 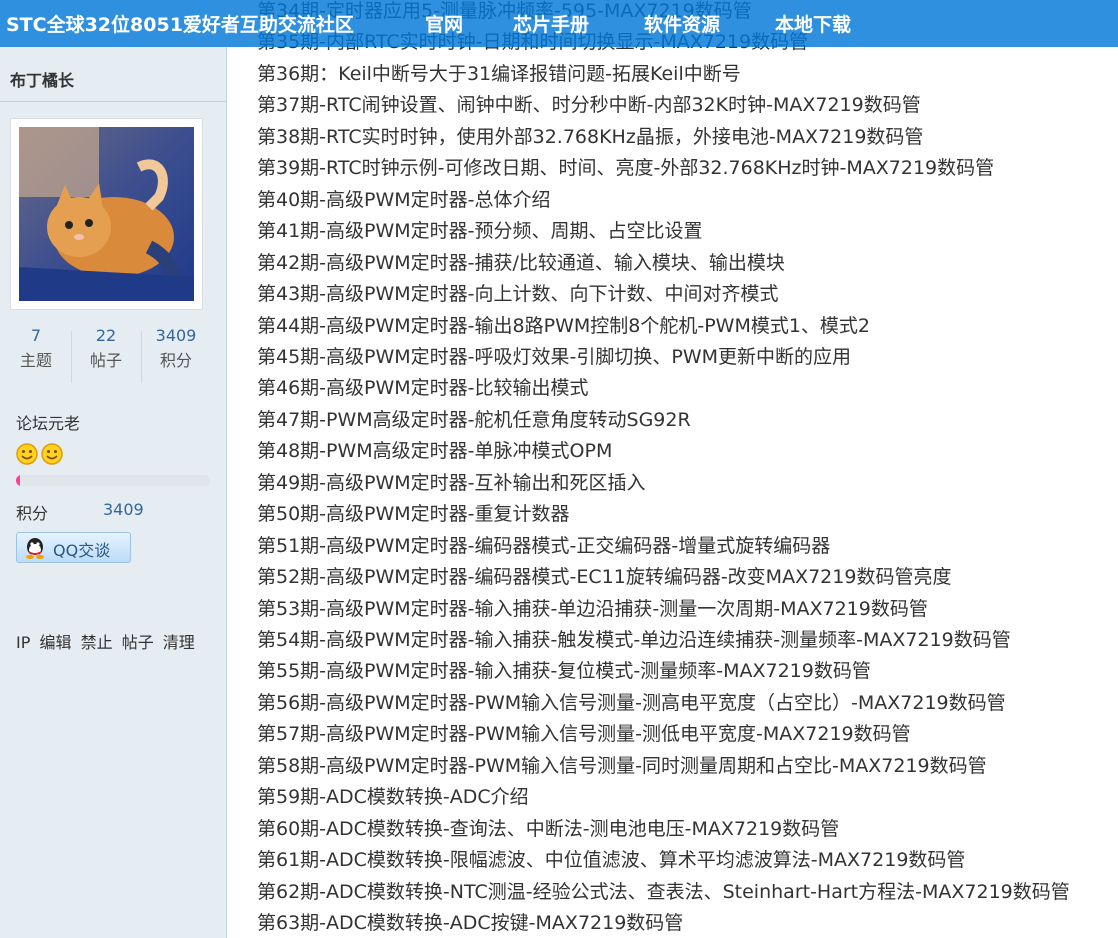 What do you see at coordinates (682, 23) in the screenshot?
I see `nav-software-resources: 软件资源` at bounding box center [682, 23].